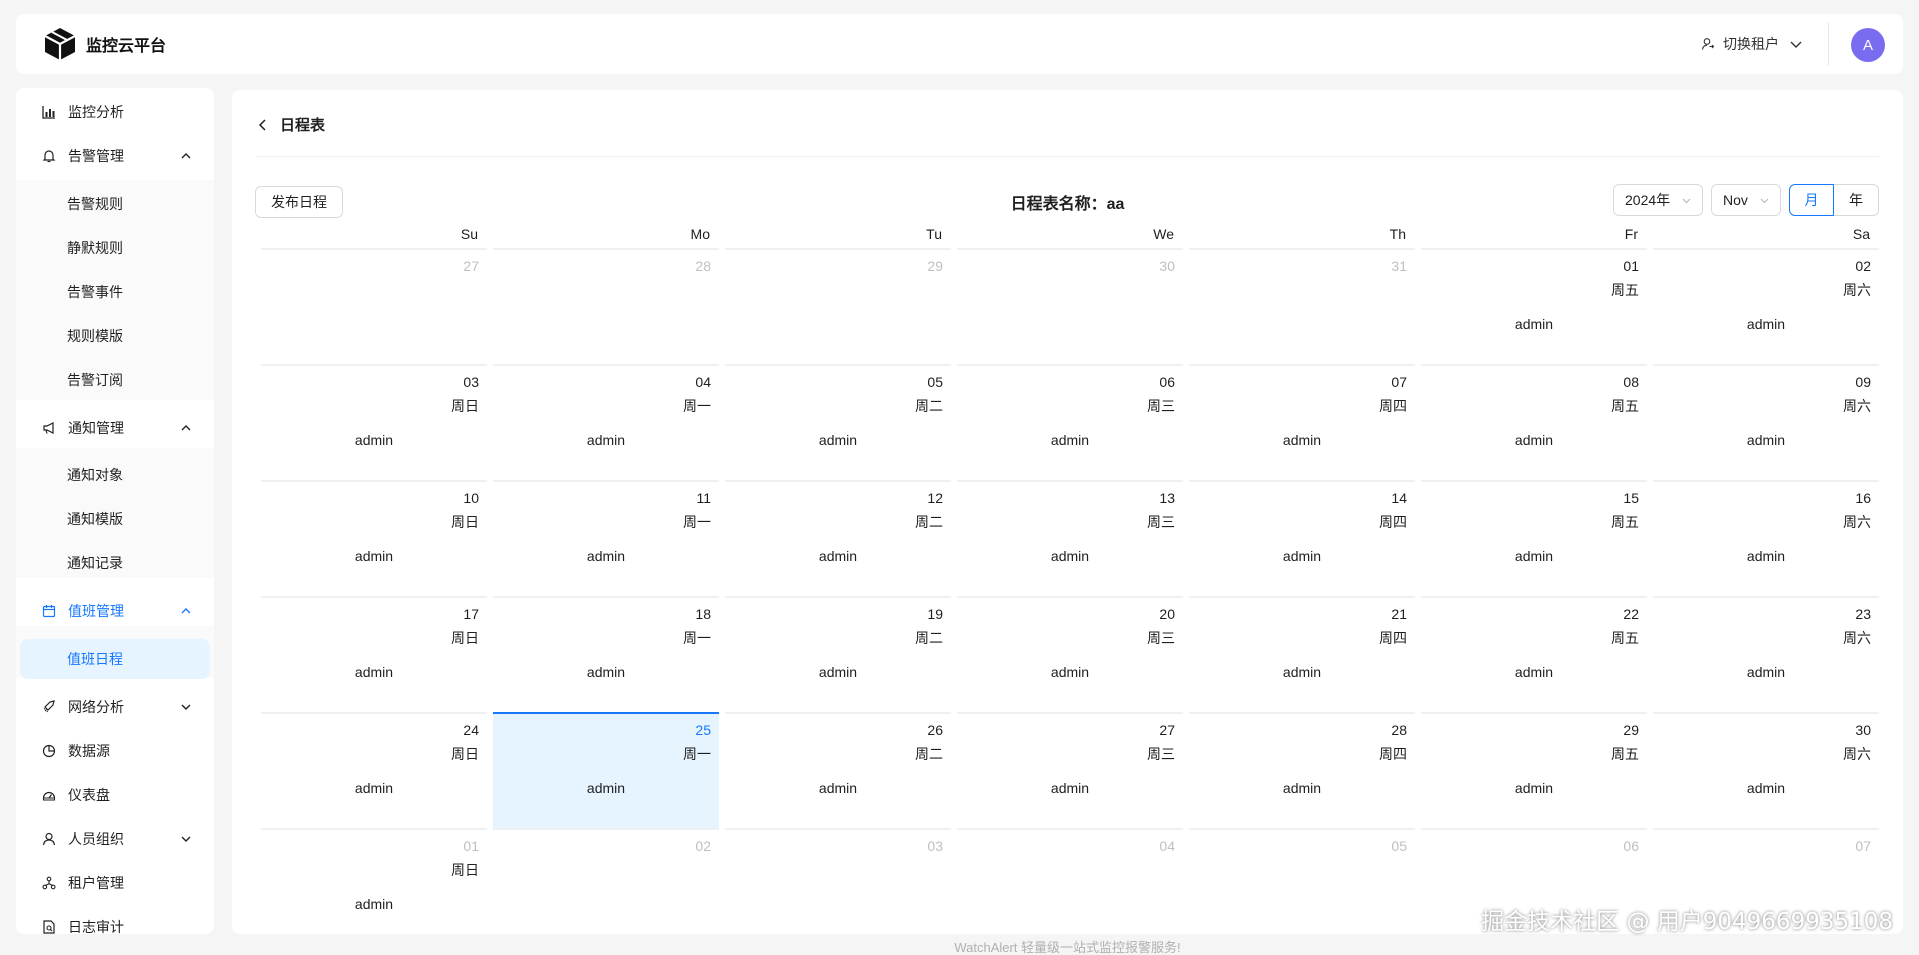 The height and width of the screenshot is (955, 1919). I want to click on back-arrow-icon, so click(263, 125).